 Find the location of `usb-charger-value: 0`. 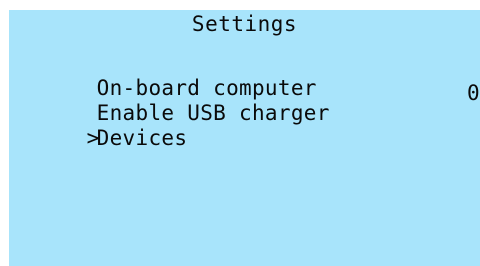

usb-charger-value: 0 is located at coordinates (473, 93).